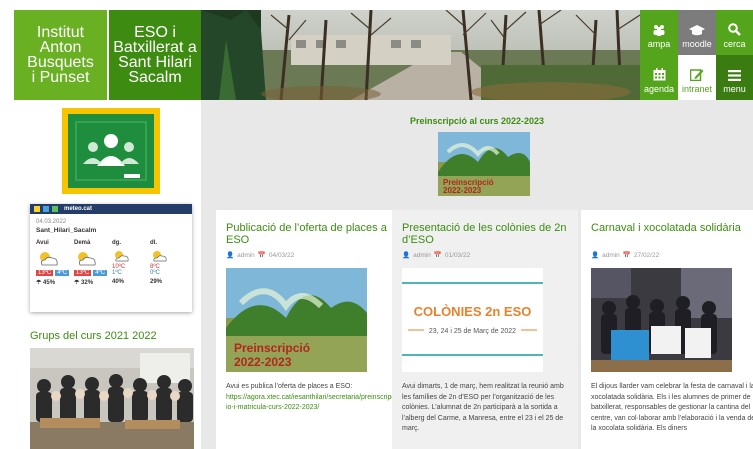  What do you see at coordinates (60, 62) in the screenshot?
I see `logo-line: Busquets` at bounding box center [60, 62].